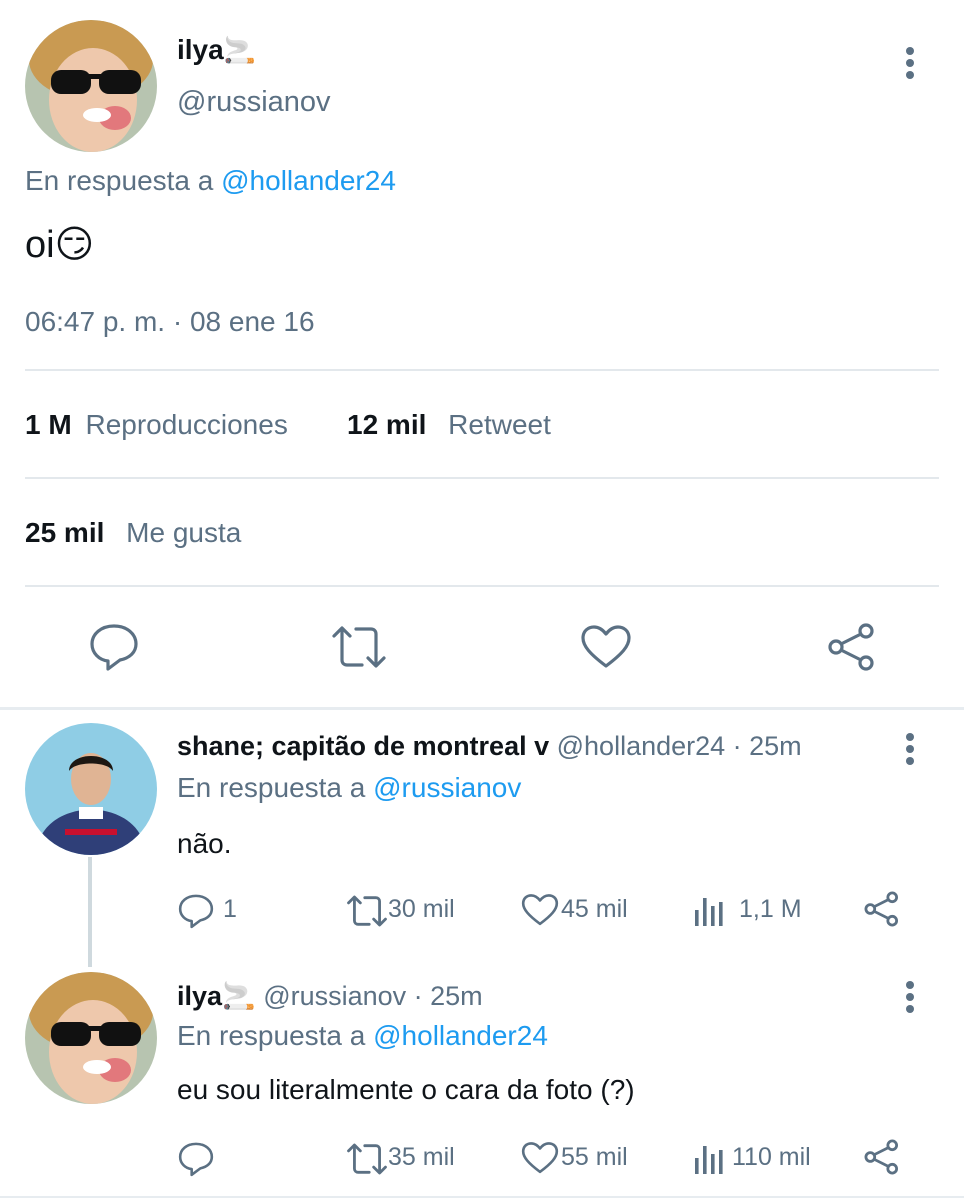 The height and width of the screenshot is (1200, 964). What do you see at coordinates (363, 746) in the screenshot?
I see `reply-display-name: shane; capitão de montreal v` at bounding box center [363, 746].